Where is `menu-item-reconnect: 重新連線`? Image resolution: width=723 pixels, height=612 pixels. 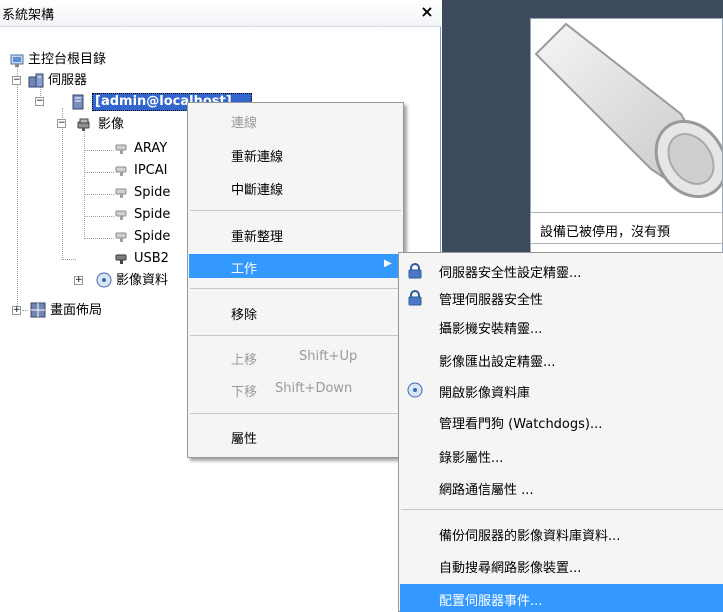 menu-item-reconnect: 重新連線 is located at coordinates (257, 155).